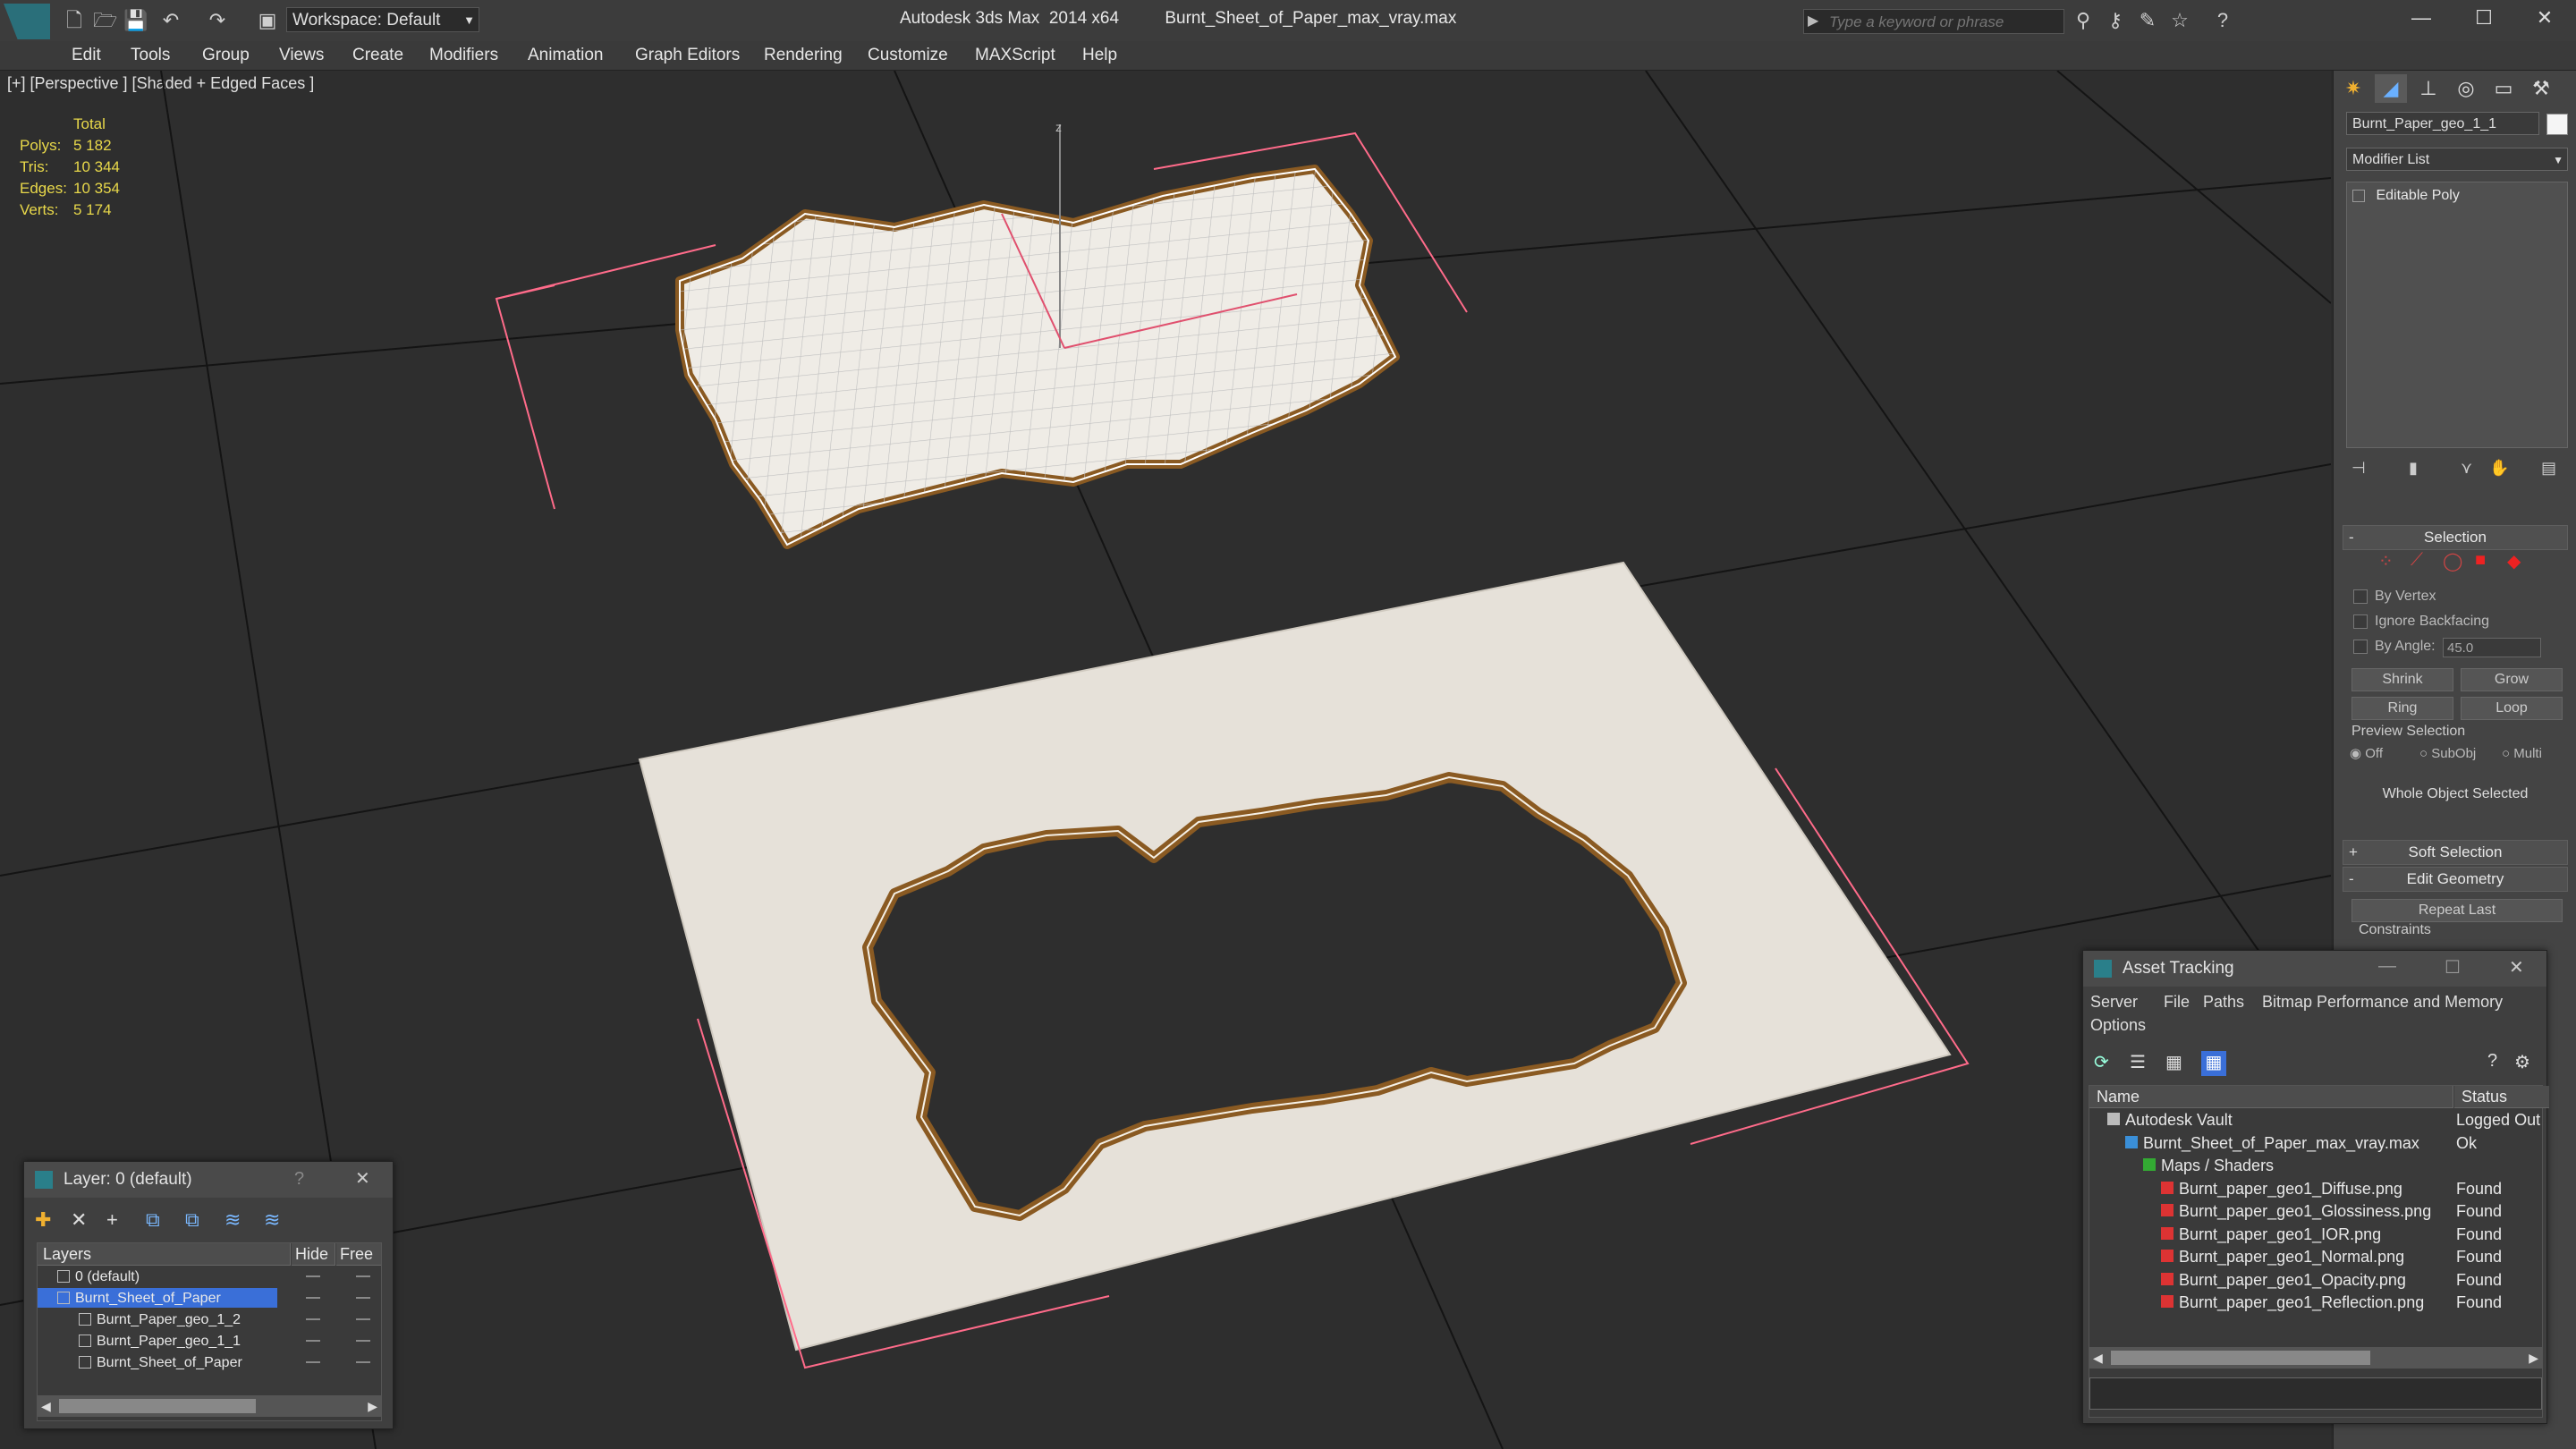 The height and width of the screenshot is (1449, 2576). Describe the element at coordinates (208, 1180) in the screenshot. I see `layer-window-titlebar: Layer: 0 (default) ? ✕` at that location.